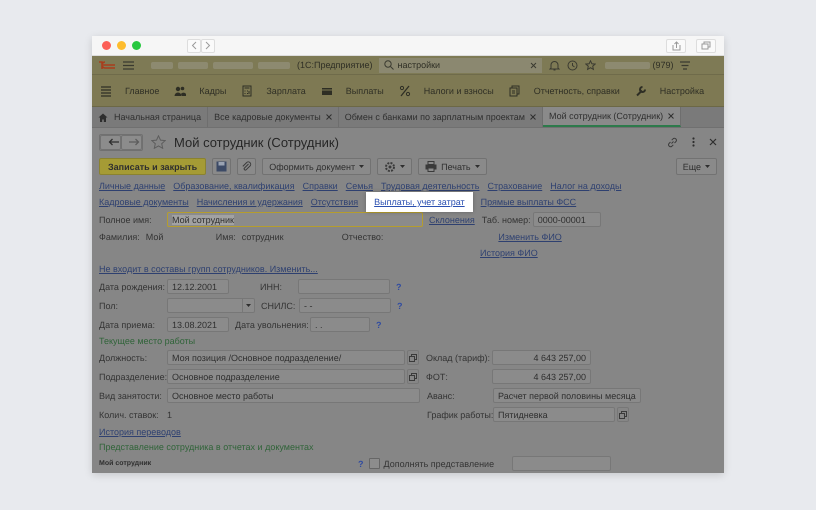 This screenshot has height=510, width=816. Describe the element at coordinates (286, 376) in the screenshot. I see `input-field: Основное подразделение` at that location.